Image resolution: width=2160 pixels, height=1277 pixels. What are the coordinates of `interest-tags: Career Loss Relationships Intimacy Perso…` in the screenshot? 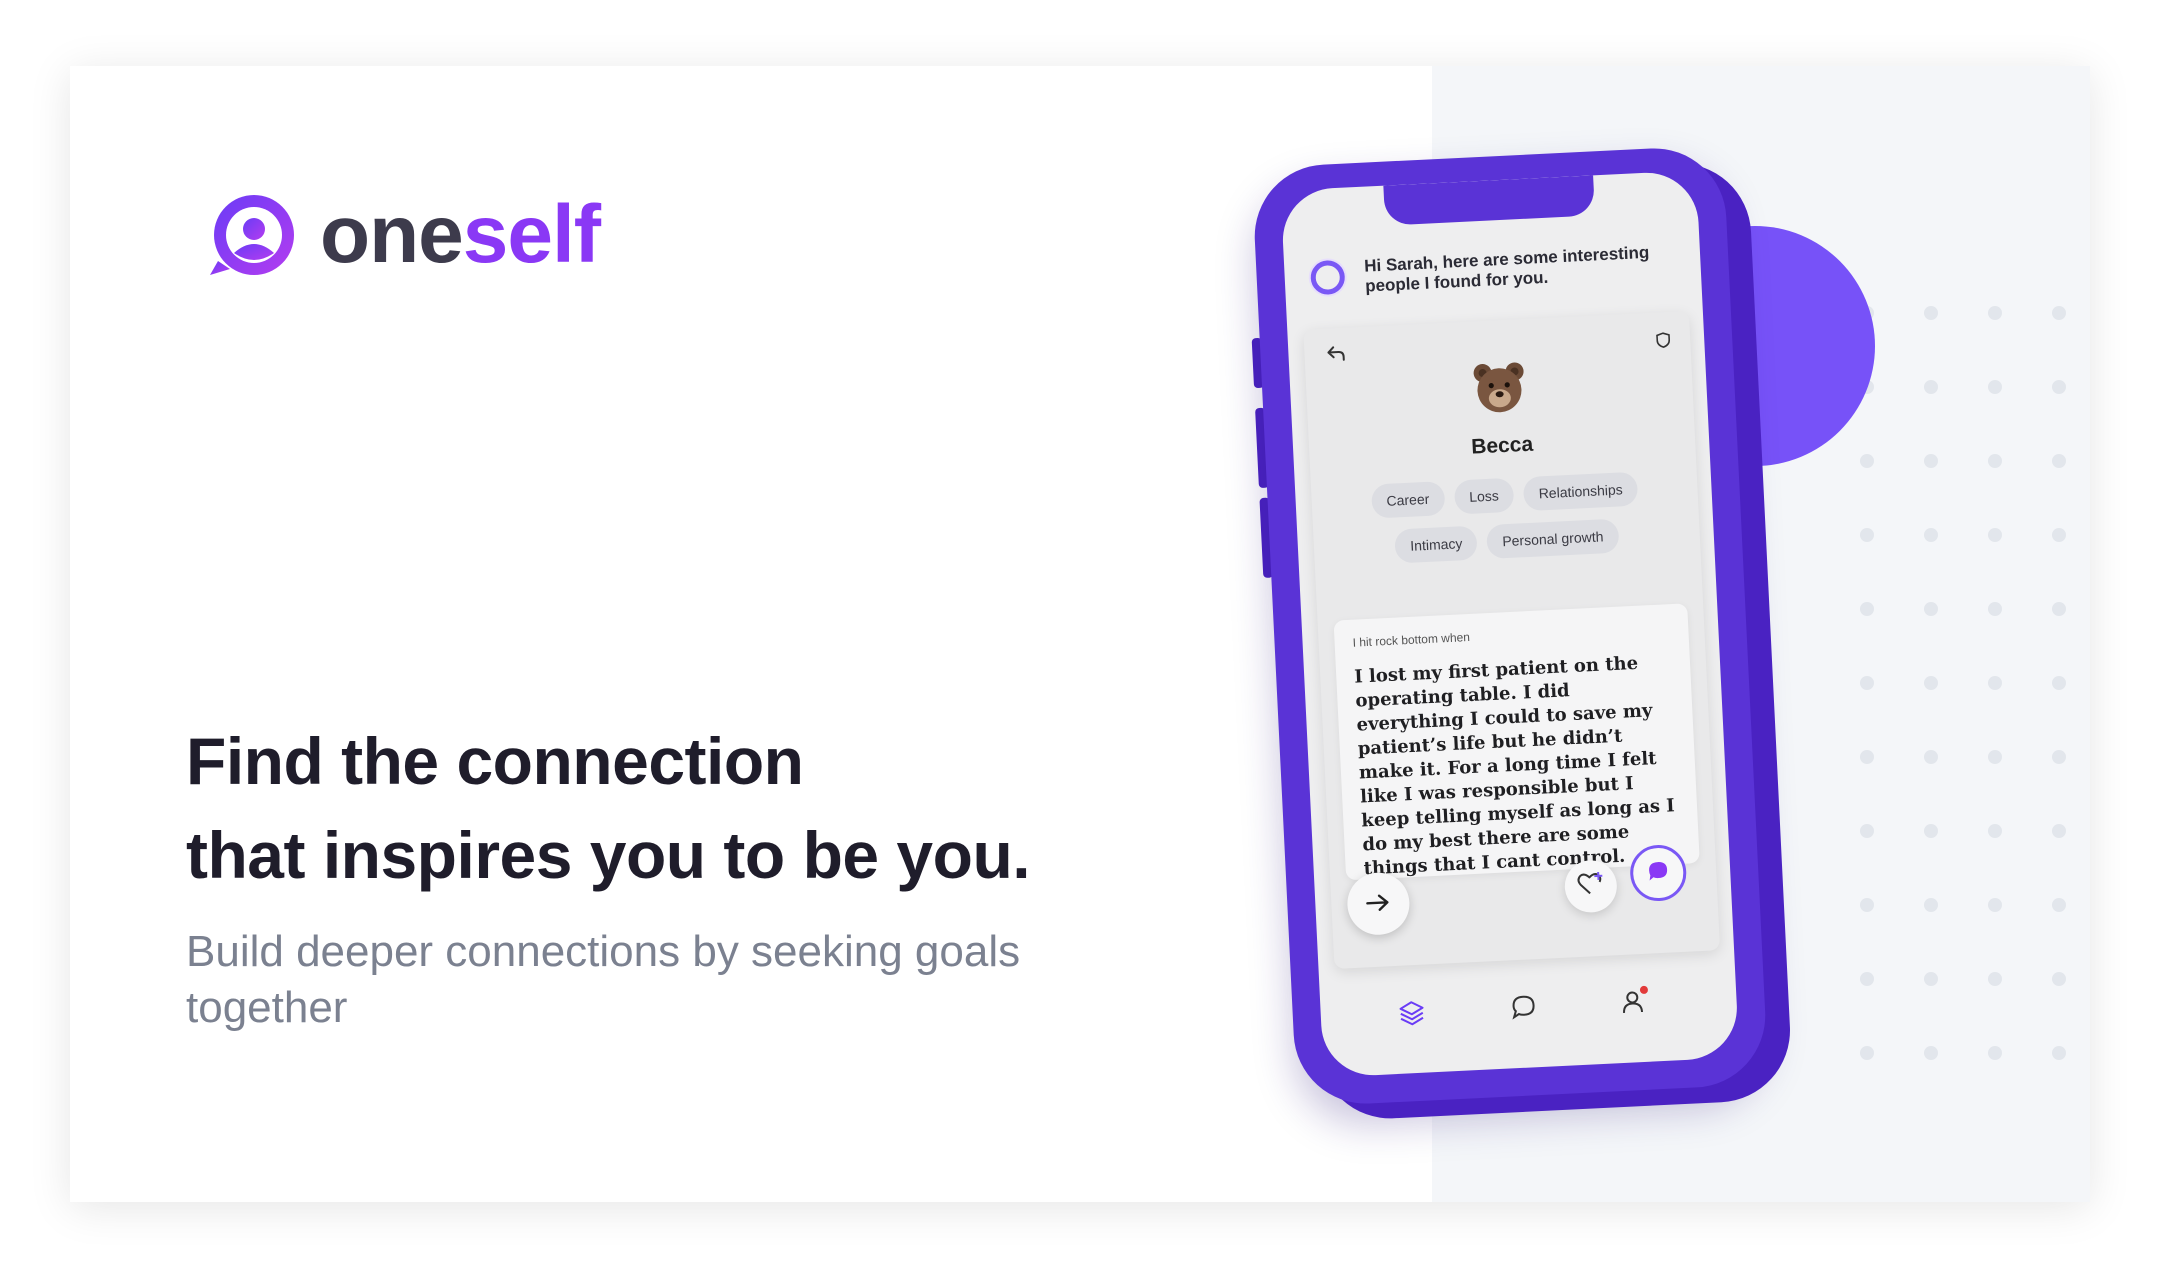 It's located at (1506, 518).